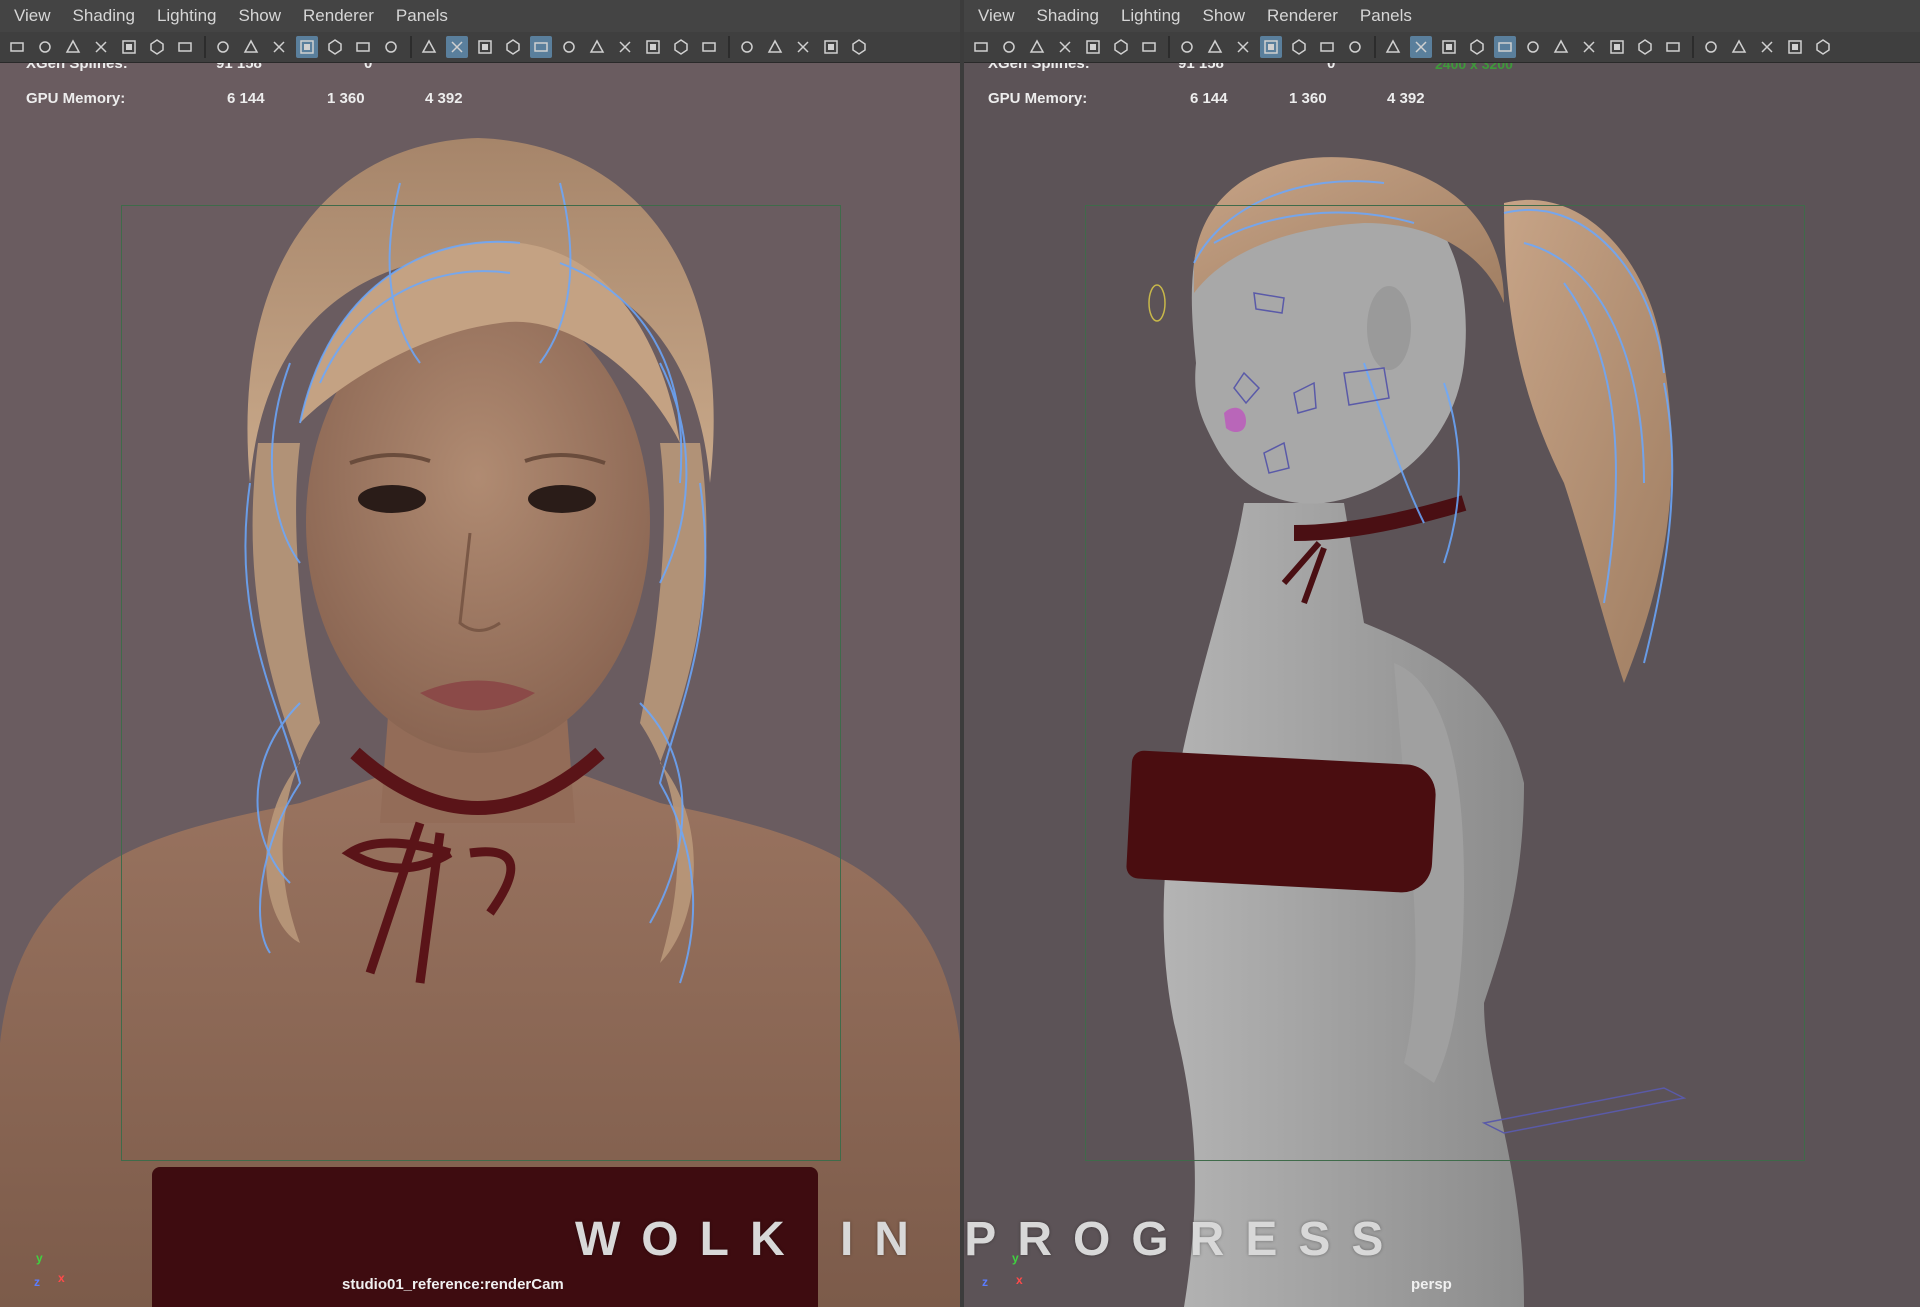 Image resolution: width=1920 pixels, height=1307 pixels. Describe the element at coordinates (453, 1284) in the screenshot. I see `camera-name-label: studio01_reference:renderCam` at that location.